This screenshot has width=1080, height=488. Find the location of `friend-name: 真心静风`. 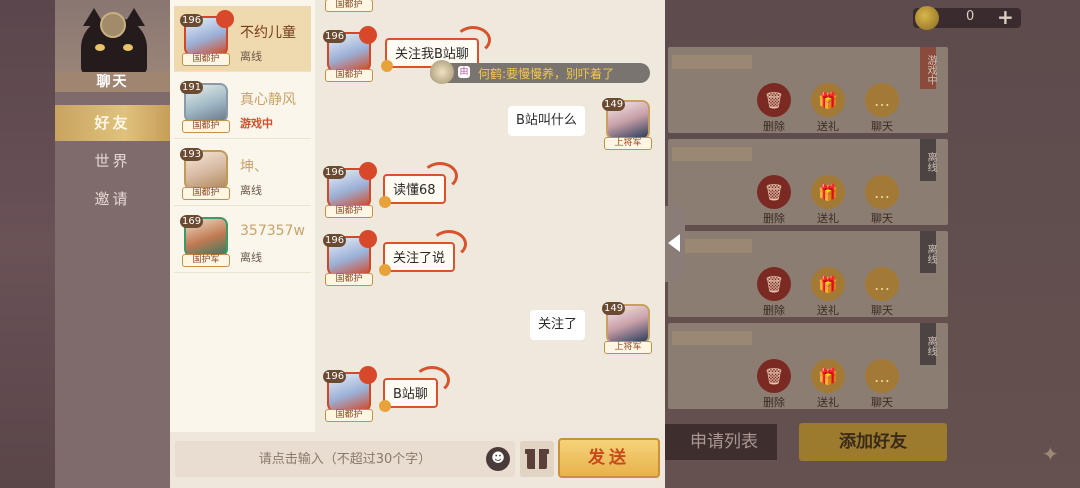

friend-name: 真心静风 is located at coordinates (268, 100).